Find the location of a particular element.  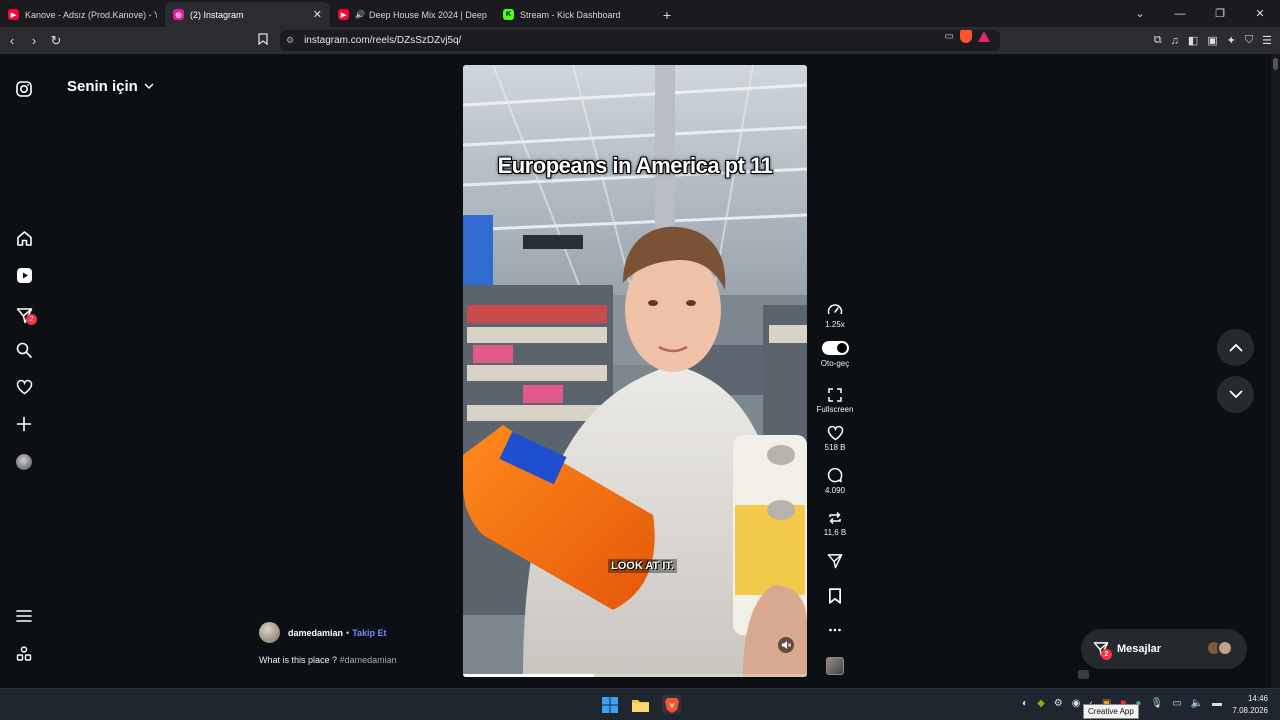

comment-icon is located at coordinates (835, 475).